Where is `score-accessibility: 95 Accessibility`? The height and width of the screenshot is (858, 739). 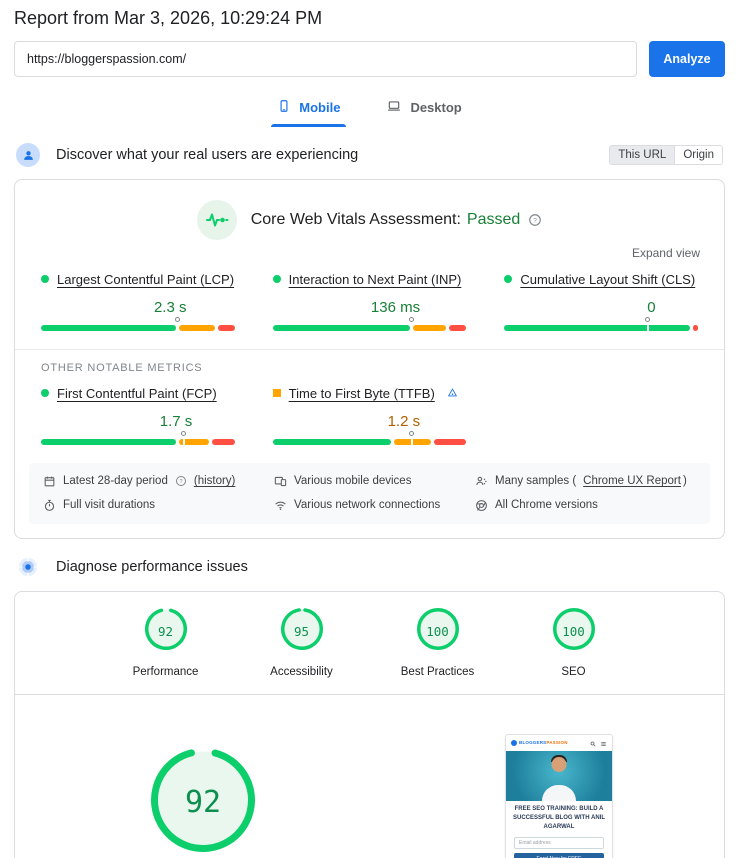 score-accessibility: 95 Accessibility is located at coordinates (302, 642).